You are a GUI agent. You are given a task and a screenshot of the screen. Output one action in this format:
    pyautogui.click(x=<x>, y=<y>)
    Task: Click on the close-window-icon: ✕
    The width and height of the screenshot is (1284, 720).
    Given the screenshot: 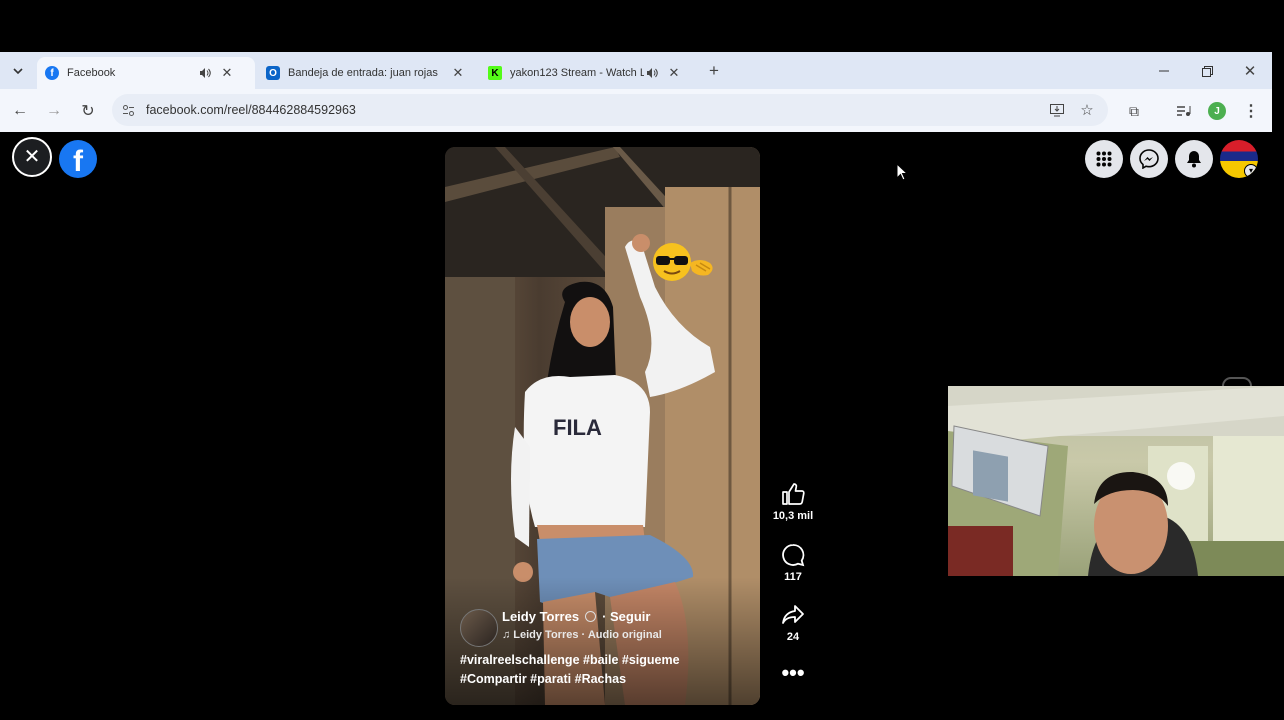 What is the action you would take?
    pyautogui.click(x=1250, y=71)
    